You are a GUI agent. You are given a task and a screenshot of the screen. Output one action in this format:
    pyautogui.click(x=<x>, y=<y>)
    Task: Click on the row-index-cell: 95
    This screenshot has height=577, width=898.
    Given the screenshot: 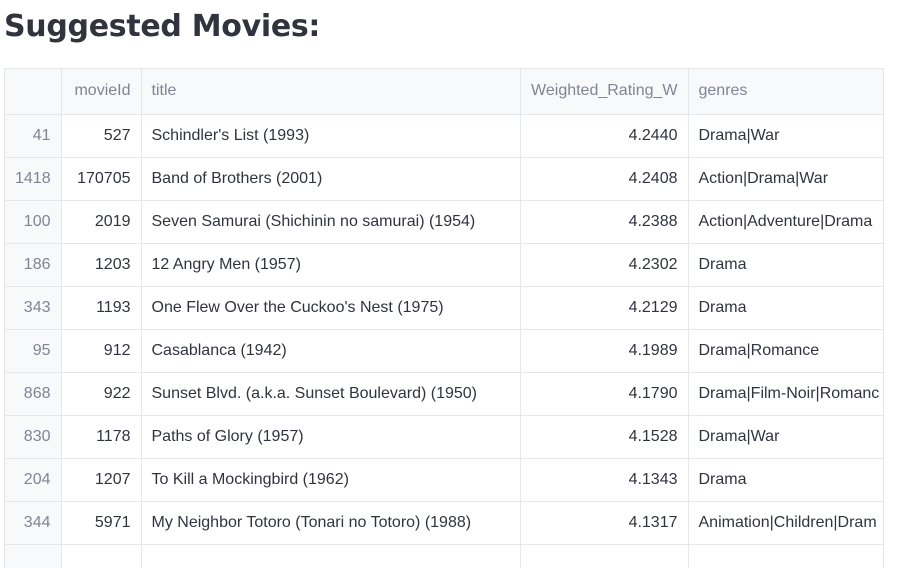 What is the action you would take?
    pyautogui.click(x=33, y=351)
    